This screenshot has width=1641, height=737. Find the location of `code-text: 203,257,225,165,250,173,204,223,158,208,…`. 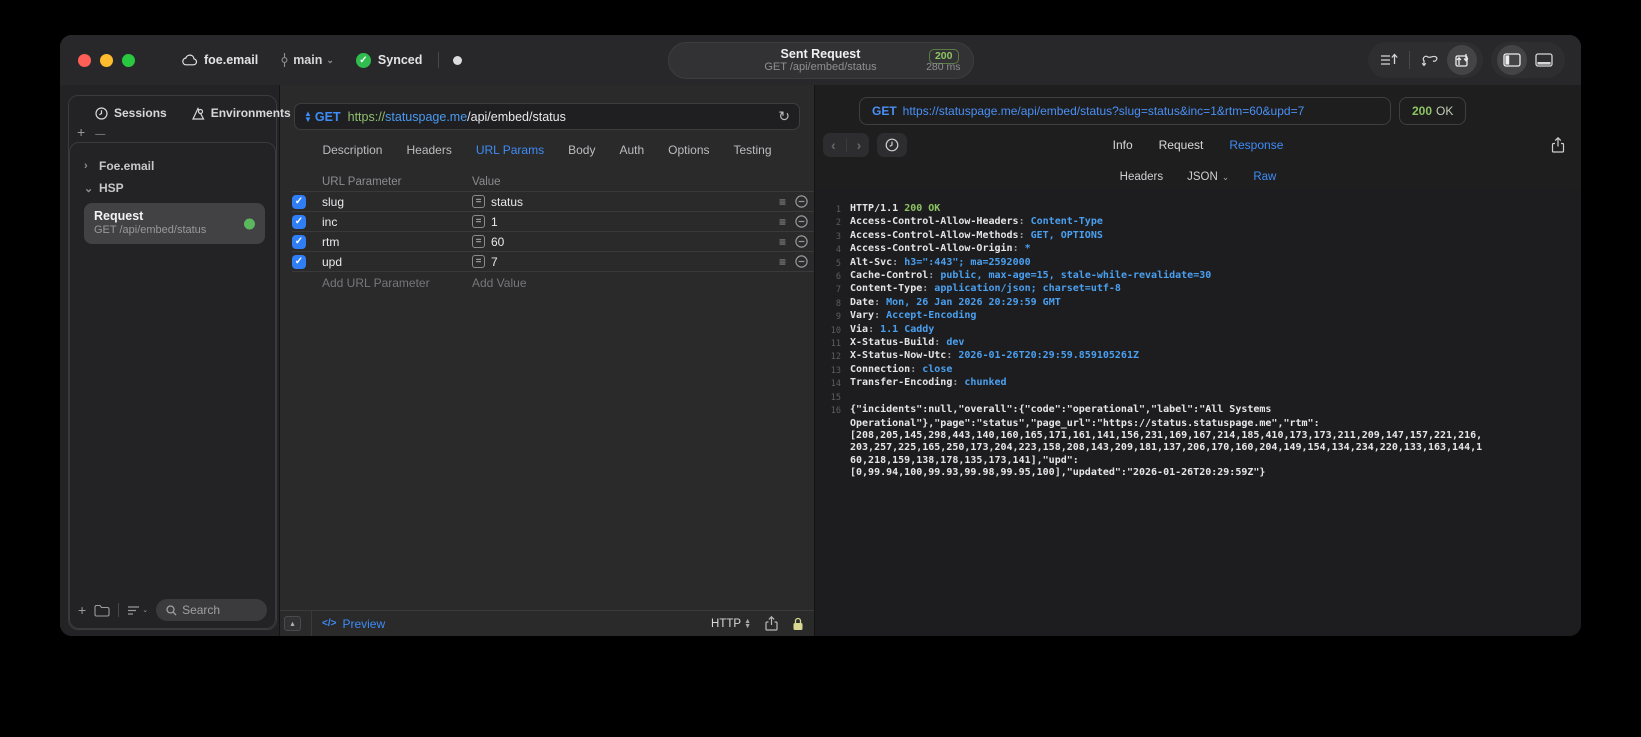

code-text: 203,257,225,165,250,173,204,223,158,208,… is located at coordinates (1166, 448).